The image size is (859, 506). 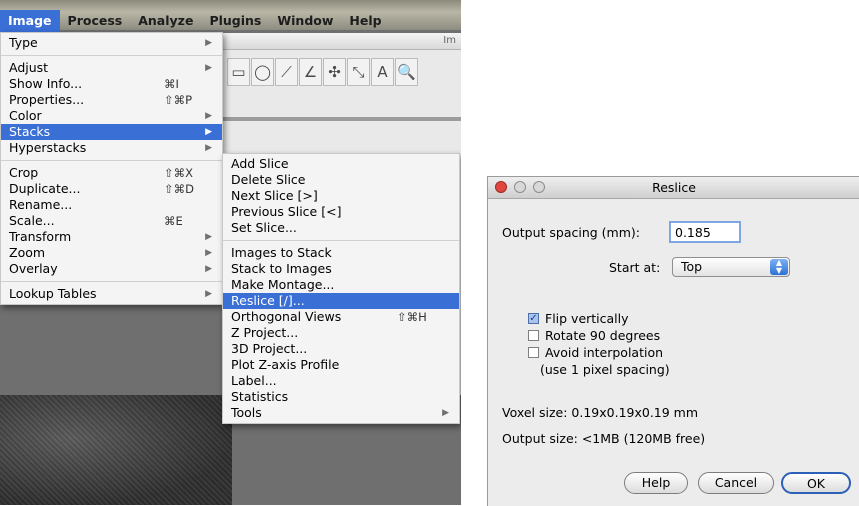 What do you see at coordinates (111, 189) in the screenshot?
I see `menu-item-duplicate: Duplicate... ⇧⌘D` at bounding box center [111, 189].